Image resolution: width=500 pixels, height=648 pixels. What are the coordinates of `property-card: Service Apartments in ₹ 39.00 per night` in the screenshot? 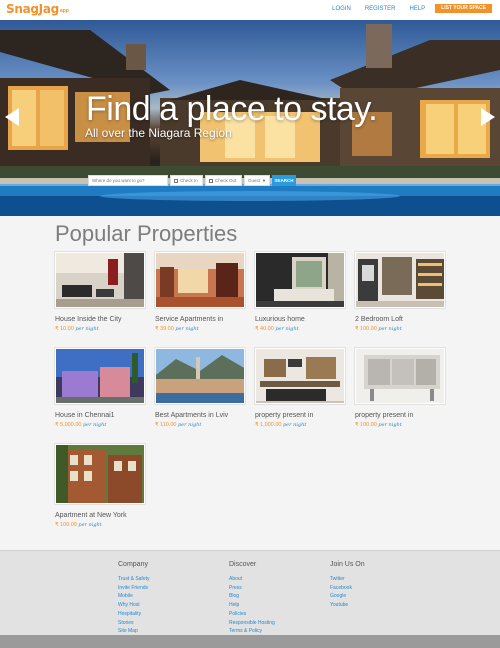 It's located at (201, 292).